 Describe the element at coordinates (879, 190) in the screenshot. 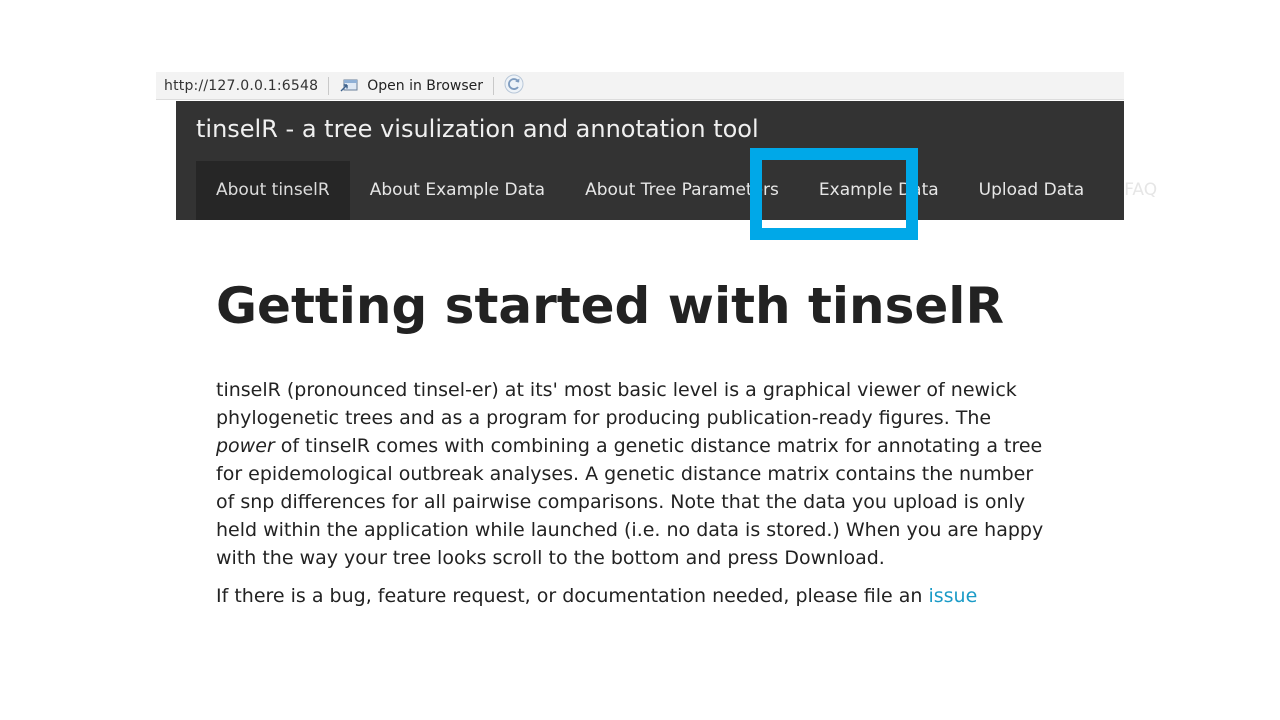

I see `tab-example-data: Example Data` at that location.